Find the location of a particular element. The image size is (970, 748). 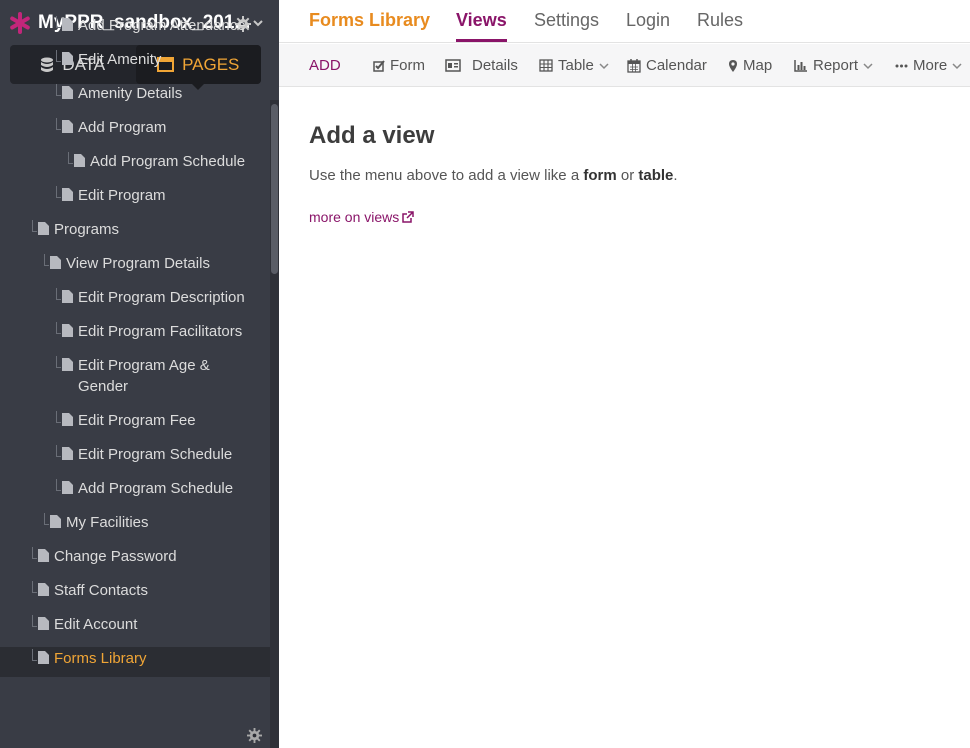

tab-settings: Settings is located at coordinates (566, 20).